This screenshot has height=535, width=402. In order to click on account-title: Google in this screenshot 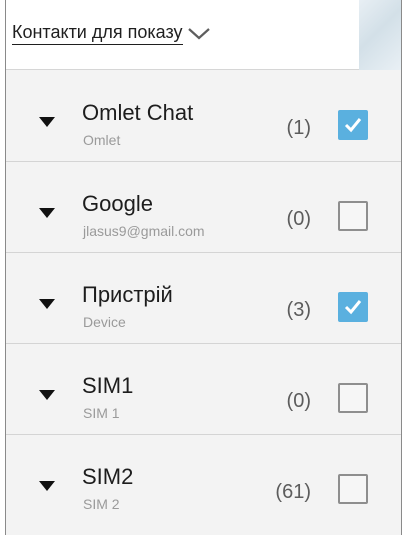, I will do `click(117, 203)`.